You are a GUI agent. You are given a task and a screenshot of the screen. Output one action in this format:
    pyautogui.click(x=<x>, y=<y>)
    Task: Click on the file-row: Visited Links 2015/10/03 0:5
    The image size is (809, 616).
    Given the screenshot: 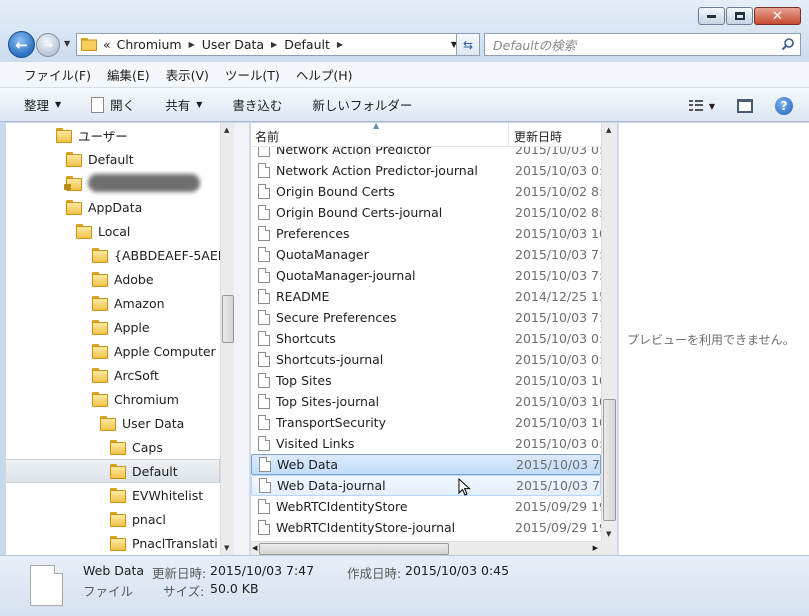 What is the action you would take?
    pyautogui.click(x=426, y=443)
    